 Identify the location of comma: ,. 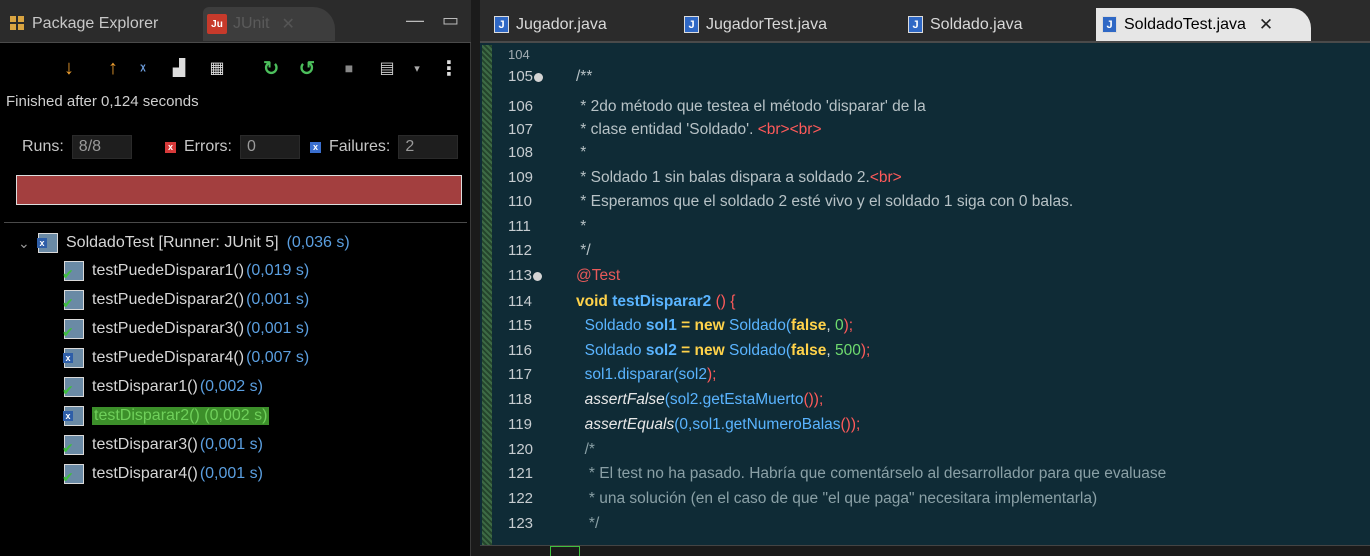
(830, 350).